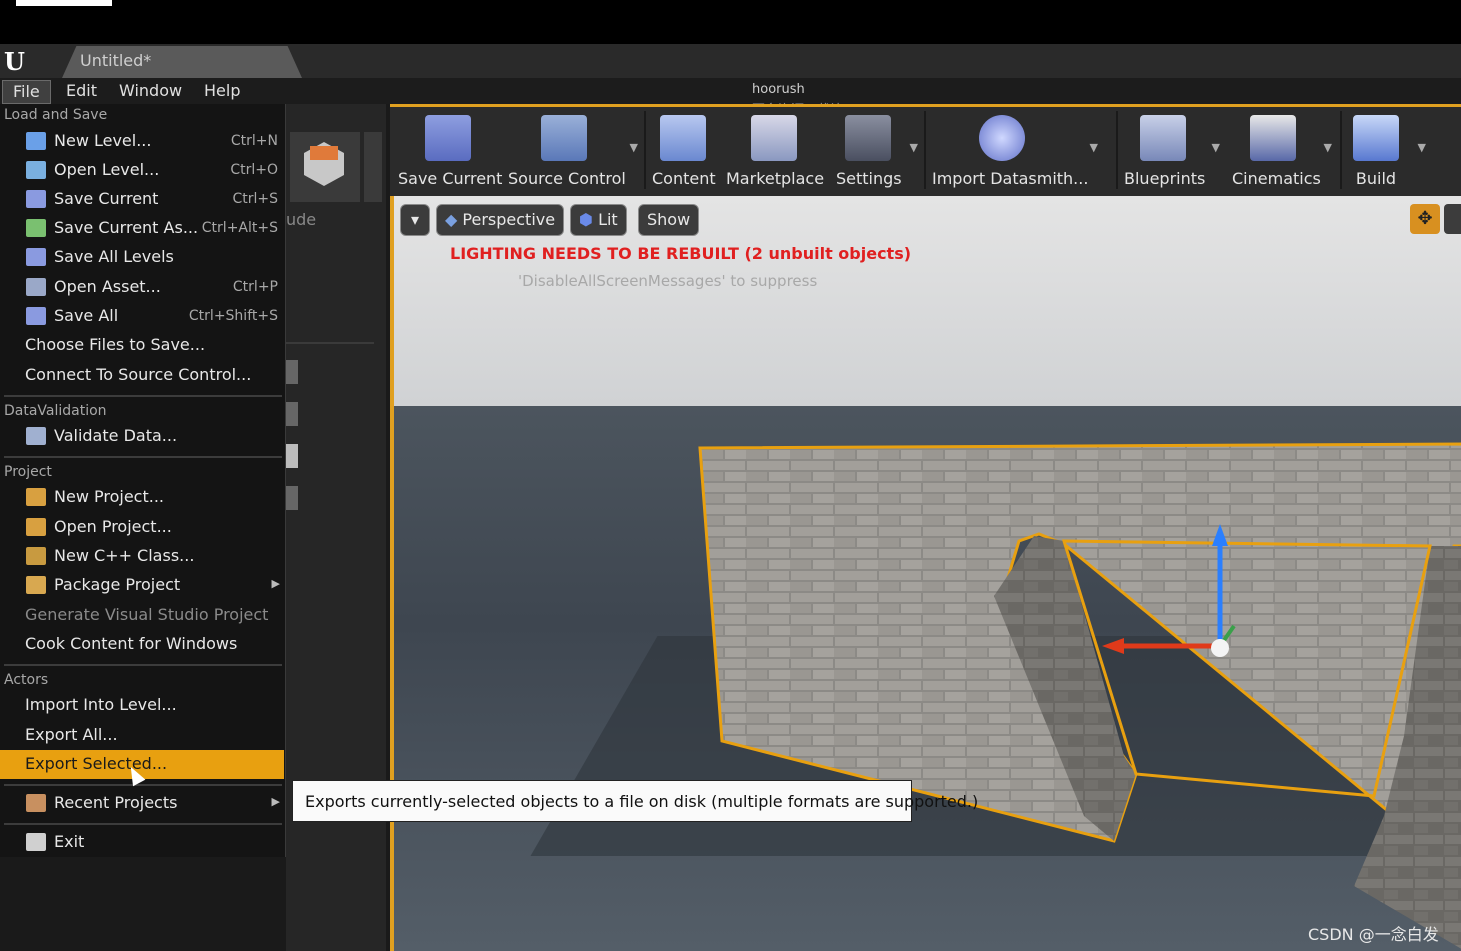  Describe the element at coordinates (36, 436) in the screenshot. I see `validate-data-icon` at that location.